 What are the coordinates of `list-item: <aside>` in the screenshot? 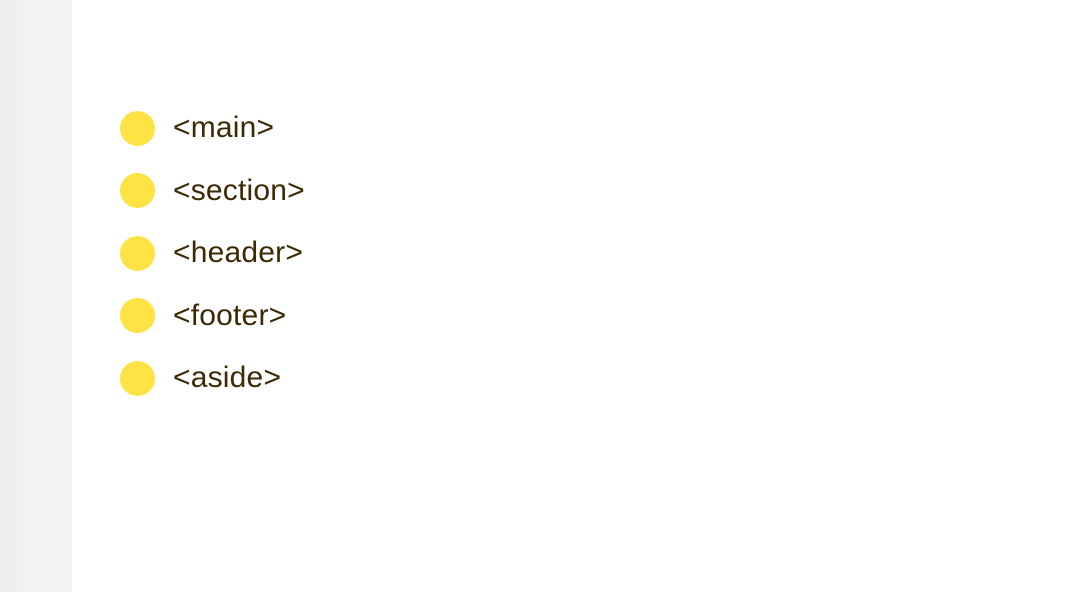 It's located at (212, 378).